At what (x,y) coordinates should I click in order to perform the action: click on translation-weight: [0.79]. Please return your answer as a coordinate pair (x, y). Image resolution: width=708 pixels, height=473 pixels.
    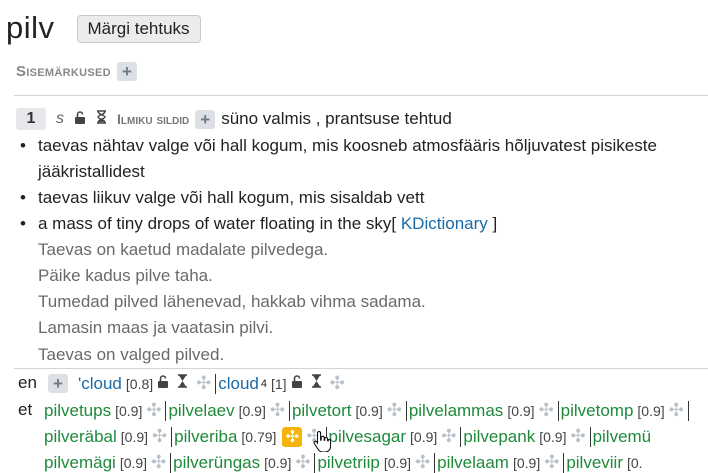
    Looking at the image, I should click on (259, 436).